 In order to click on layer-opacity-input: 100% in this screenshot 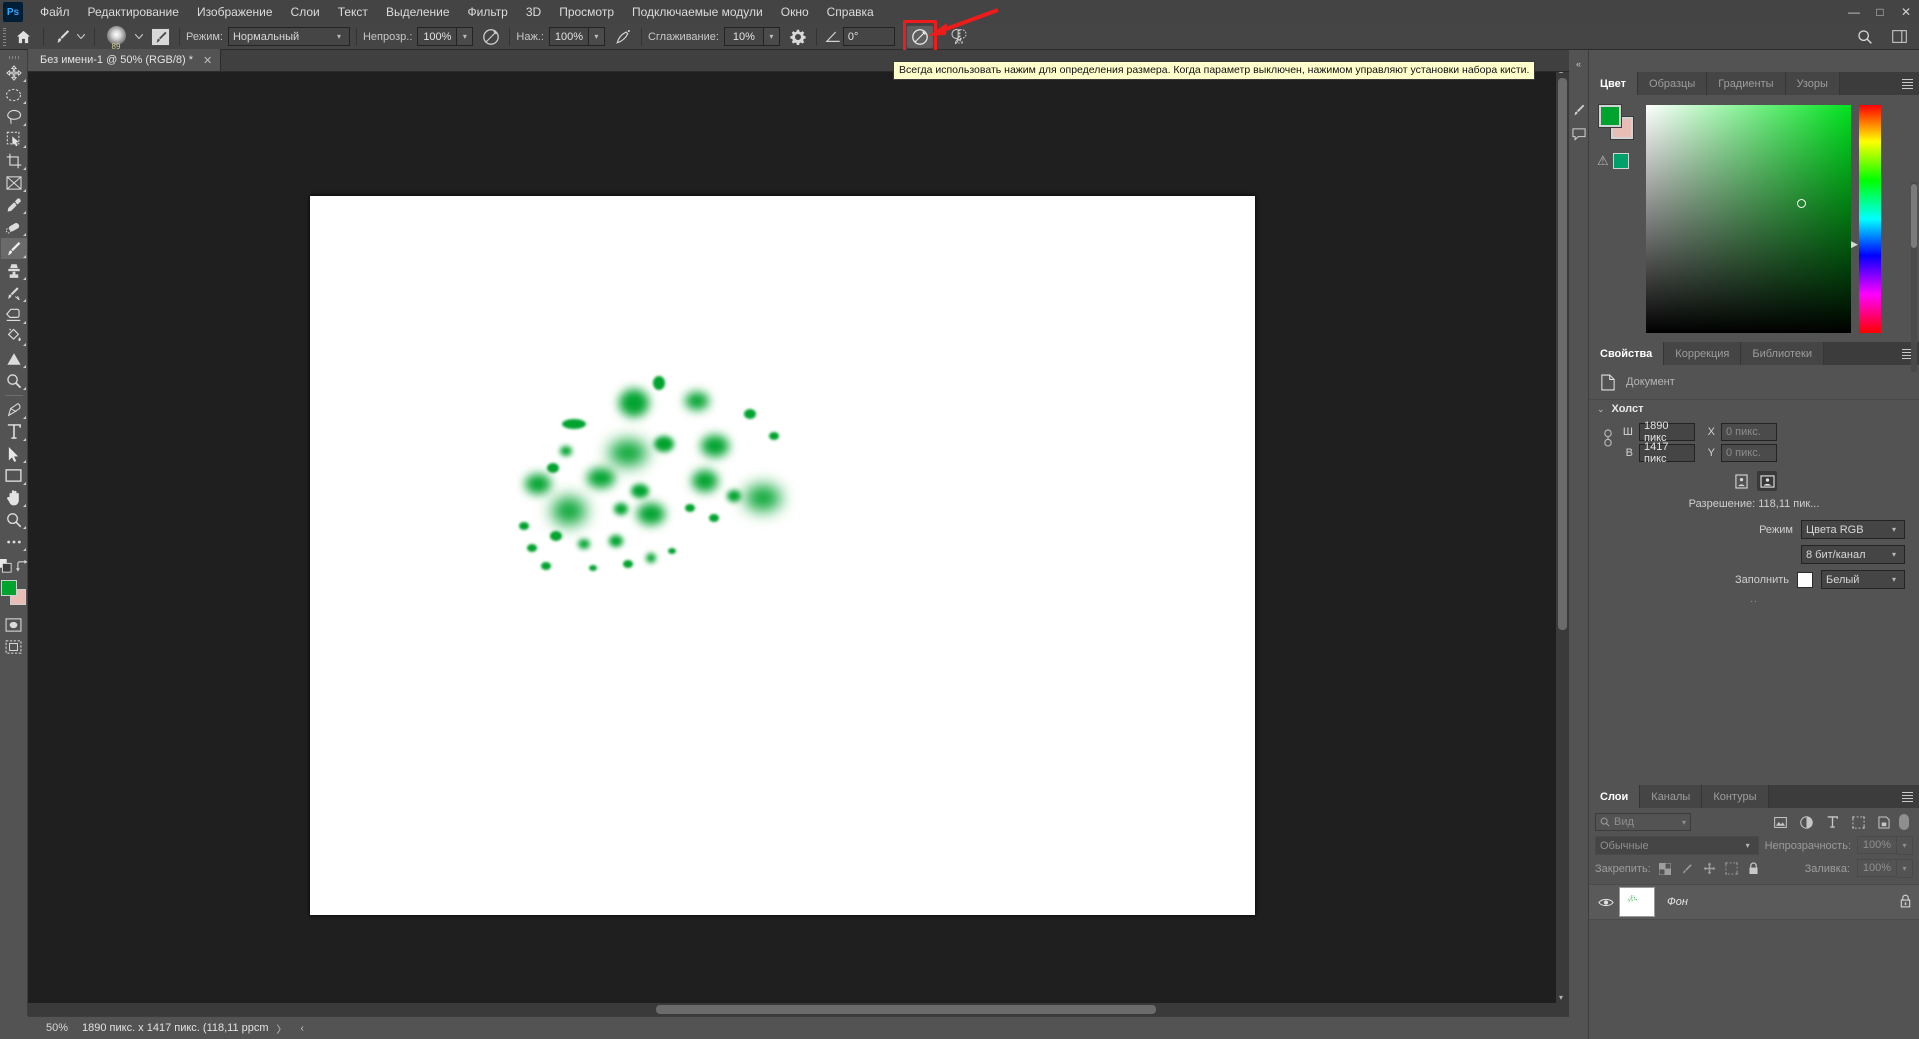, I will do `click(1877, 845)`.